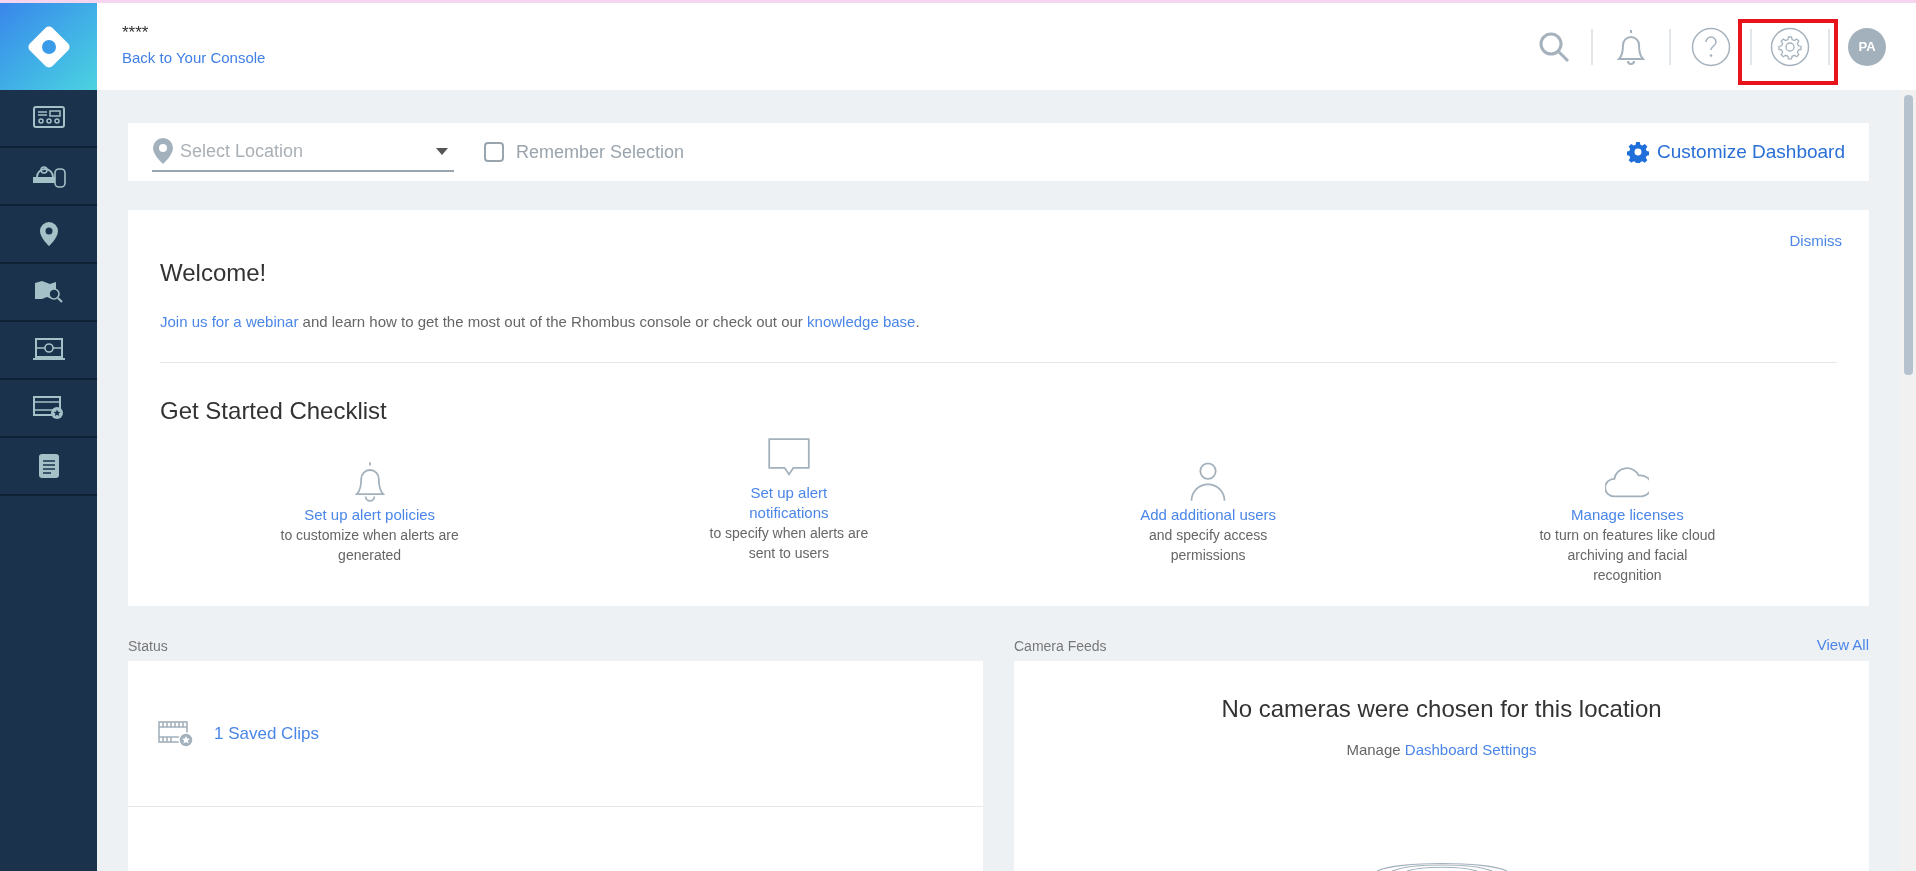 This screenshot has width=1916, height=871. I want to click on dropdown-caret-icon, so click(442, 151).